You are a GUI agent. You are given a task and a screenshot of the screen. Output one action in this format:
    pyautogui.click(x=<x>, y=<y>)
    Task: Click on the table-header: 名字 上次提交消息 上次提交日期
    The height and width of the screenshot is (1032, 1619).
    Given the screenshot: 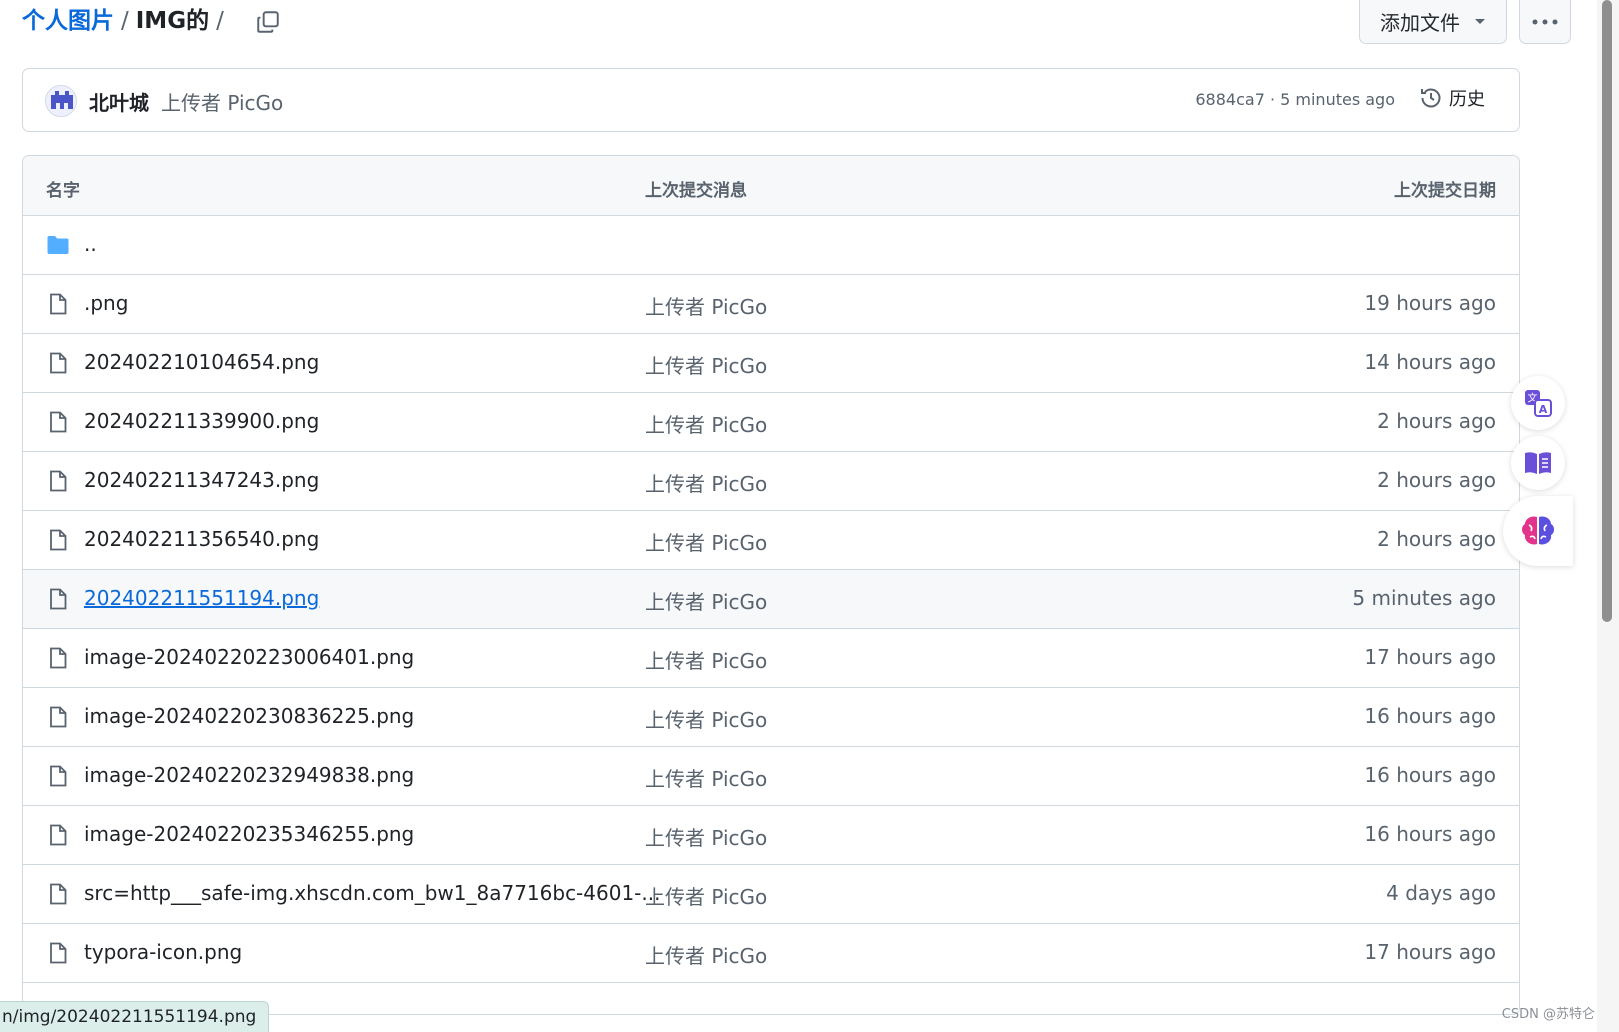 What is the action you would take?
    pyautogui.click(x=771, y=186)
    